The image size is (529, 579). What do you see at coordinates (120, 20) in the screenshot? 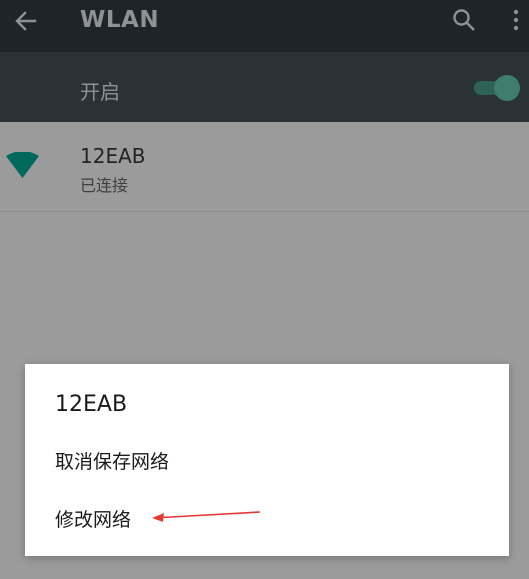
I see `page-title: WLAN` at bounding box center [120, 20].